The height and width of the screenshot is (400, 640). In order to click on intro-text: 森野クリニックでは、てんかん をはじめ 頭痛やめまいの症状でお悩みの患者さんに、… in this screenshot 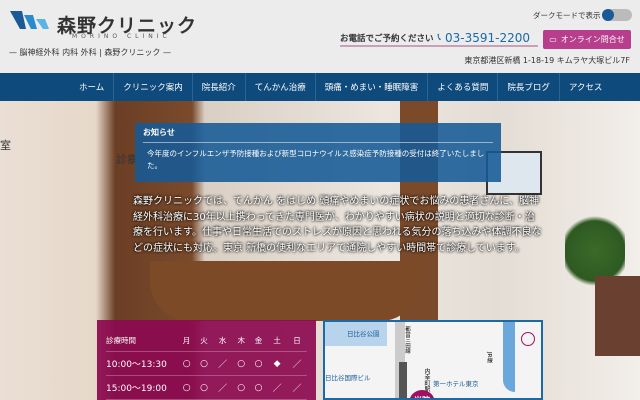, I will do `click(337, 225)`.